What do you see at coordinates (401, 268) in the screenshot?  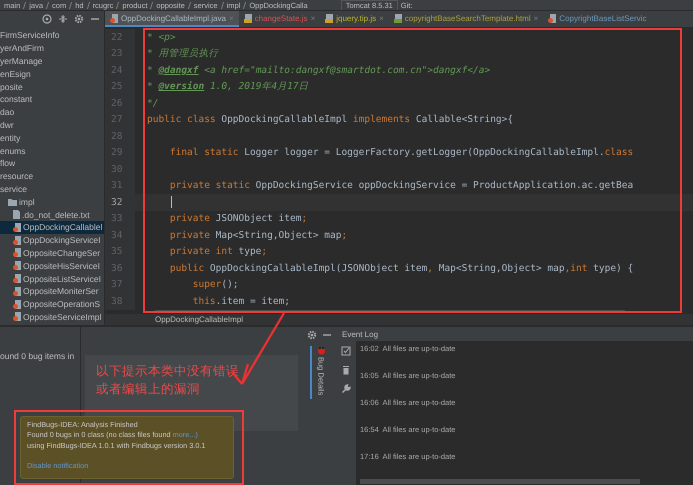 I see `code-line: public OppDockingCallableImpl(JSONObject item, Map<String,Object> map,int type) {` at bounding box center [401, 268].